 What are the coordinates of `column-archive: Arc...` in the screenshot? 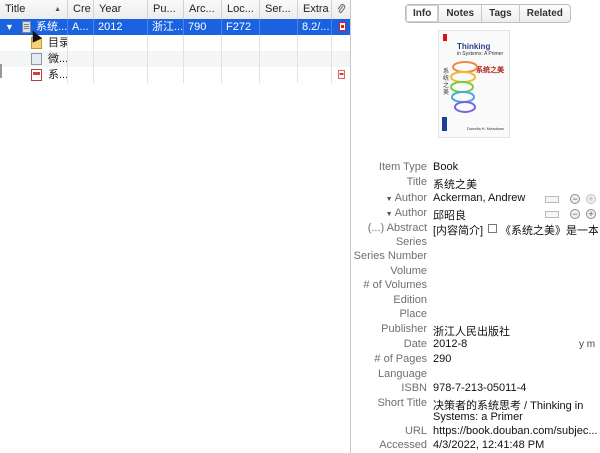 It's located at (203, 9).